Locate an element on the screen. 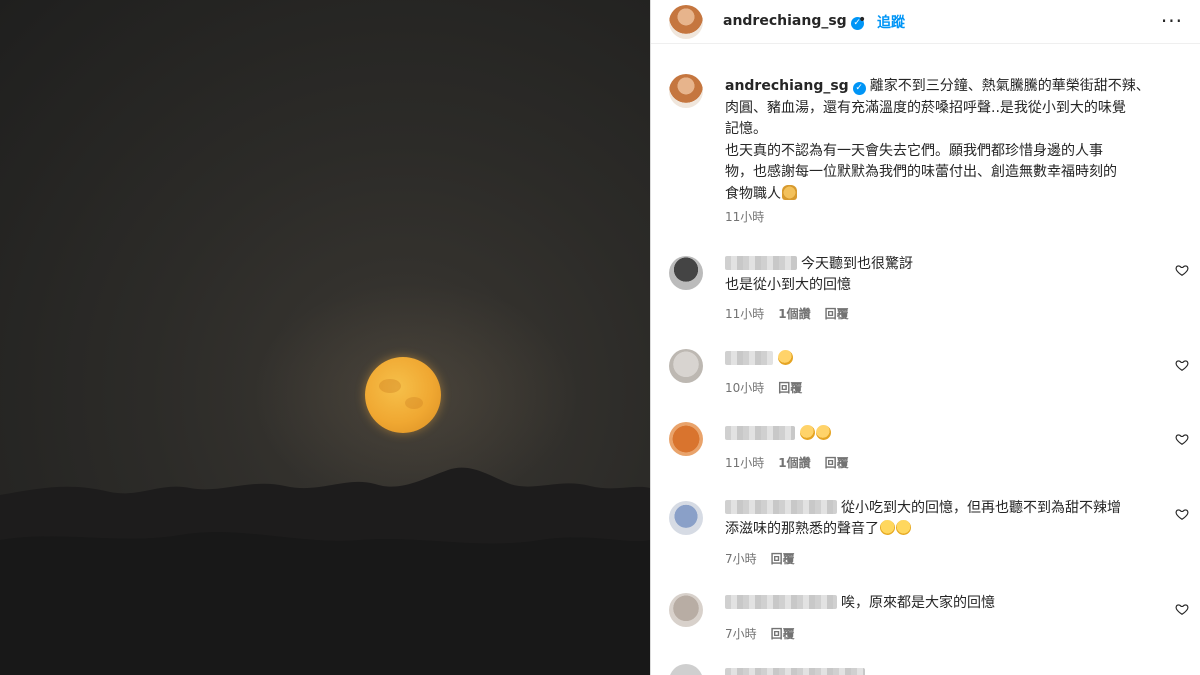 The image size is (1200, 675). more-icon: ··· is located at coordinates (1172, 21).